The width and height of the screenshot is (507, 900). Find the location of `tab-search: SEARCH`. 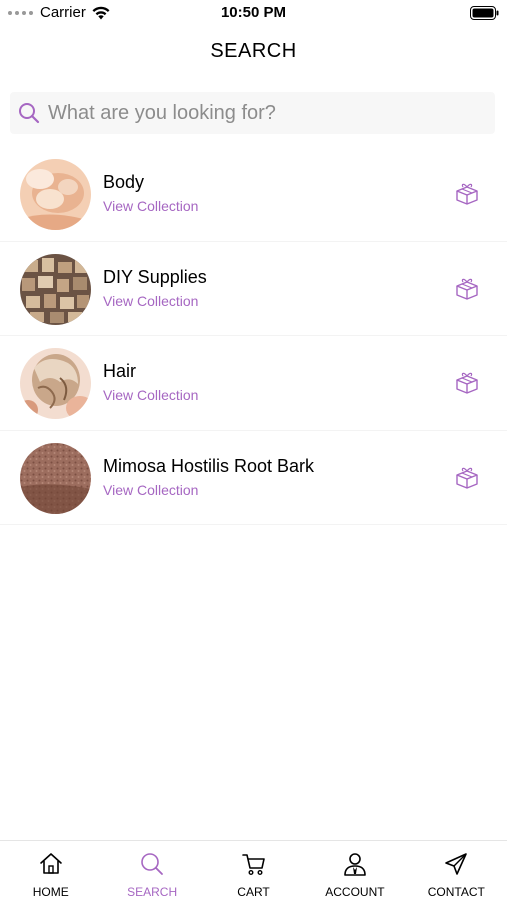

tab-search: SEARCH is located at coordinates (151, 870).